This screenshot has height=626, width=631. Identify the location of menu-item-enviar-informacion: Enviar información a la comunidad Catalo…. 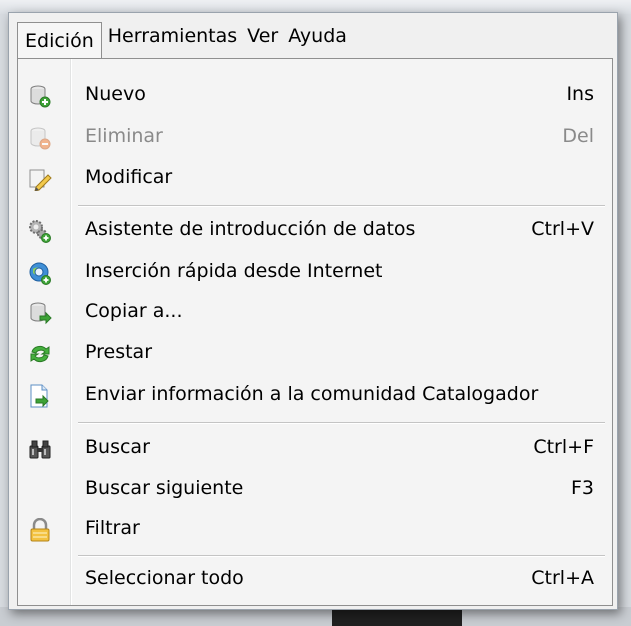
(315, 396).